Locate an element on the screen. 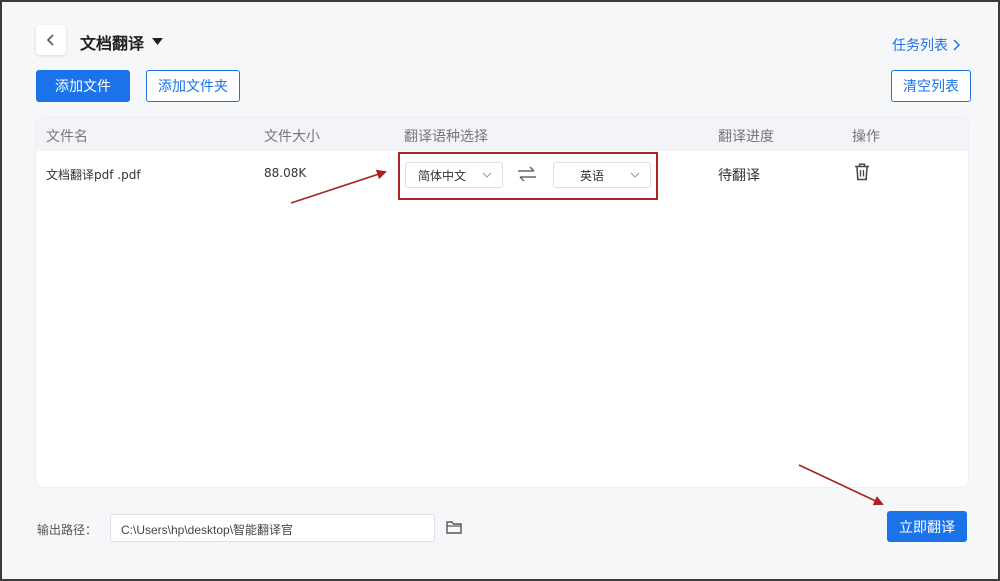 The image size is (1000, 581). col-language: 翻译语种选择 is located at coordinates (446, 137).